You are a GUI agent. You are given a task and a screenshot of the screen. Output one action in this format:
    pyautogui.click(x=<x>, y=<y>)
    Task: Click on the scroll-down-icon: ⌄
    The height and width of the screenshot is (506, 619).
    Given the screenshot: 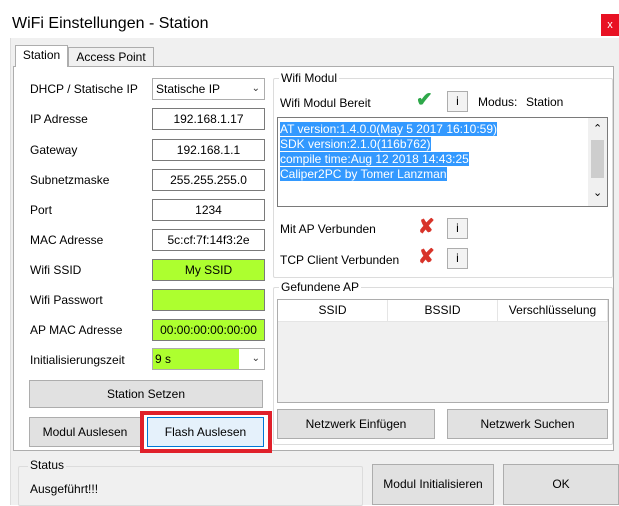 What is the action you would take?
    pyautogui.click(x=597, y=192)
    